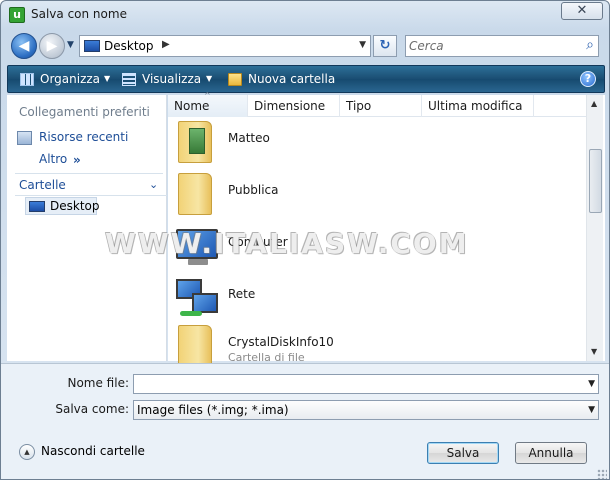 The width and height of the screenshot is (610, 480). Describe the element at coordinates (305, 15) in the screenshot. I see `title-bar: u Salva con nome ✕` at that location.